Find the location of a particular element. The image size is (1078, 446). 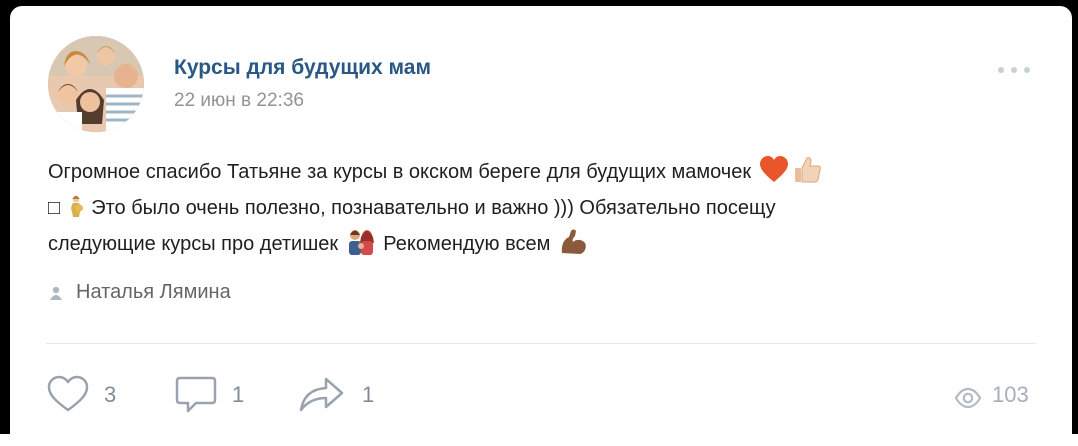

user-icon is located at coordinates (56, 293).